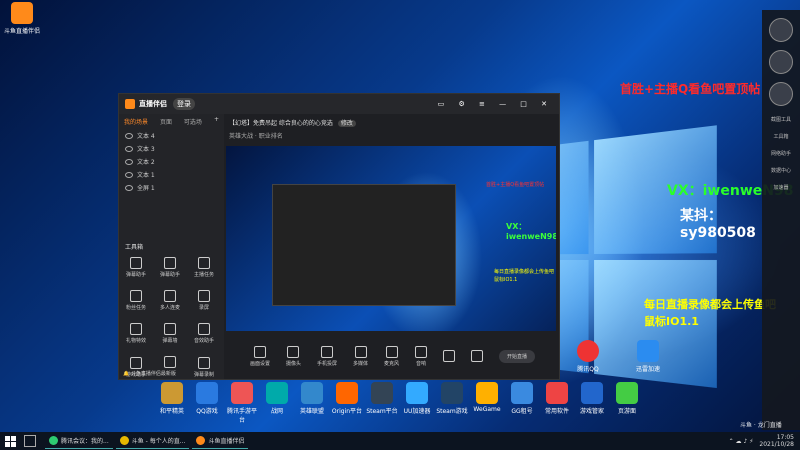 The height and width of the screenshot is (450, 800). Describe the element at coordinates (781, 62) in the screenshot. I see `phone-icon` at that location.